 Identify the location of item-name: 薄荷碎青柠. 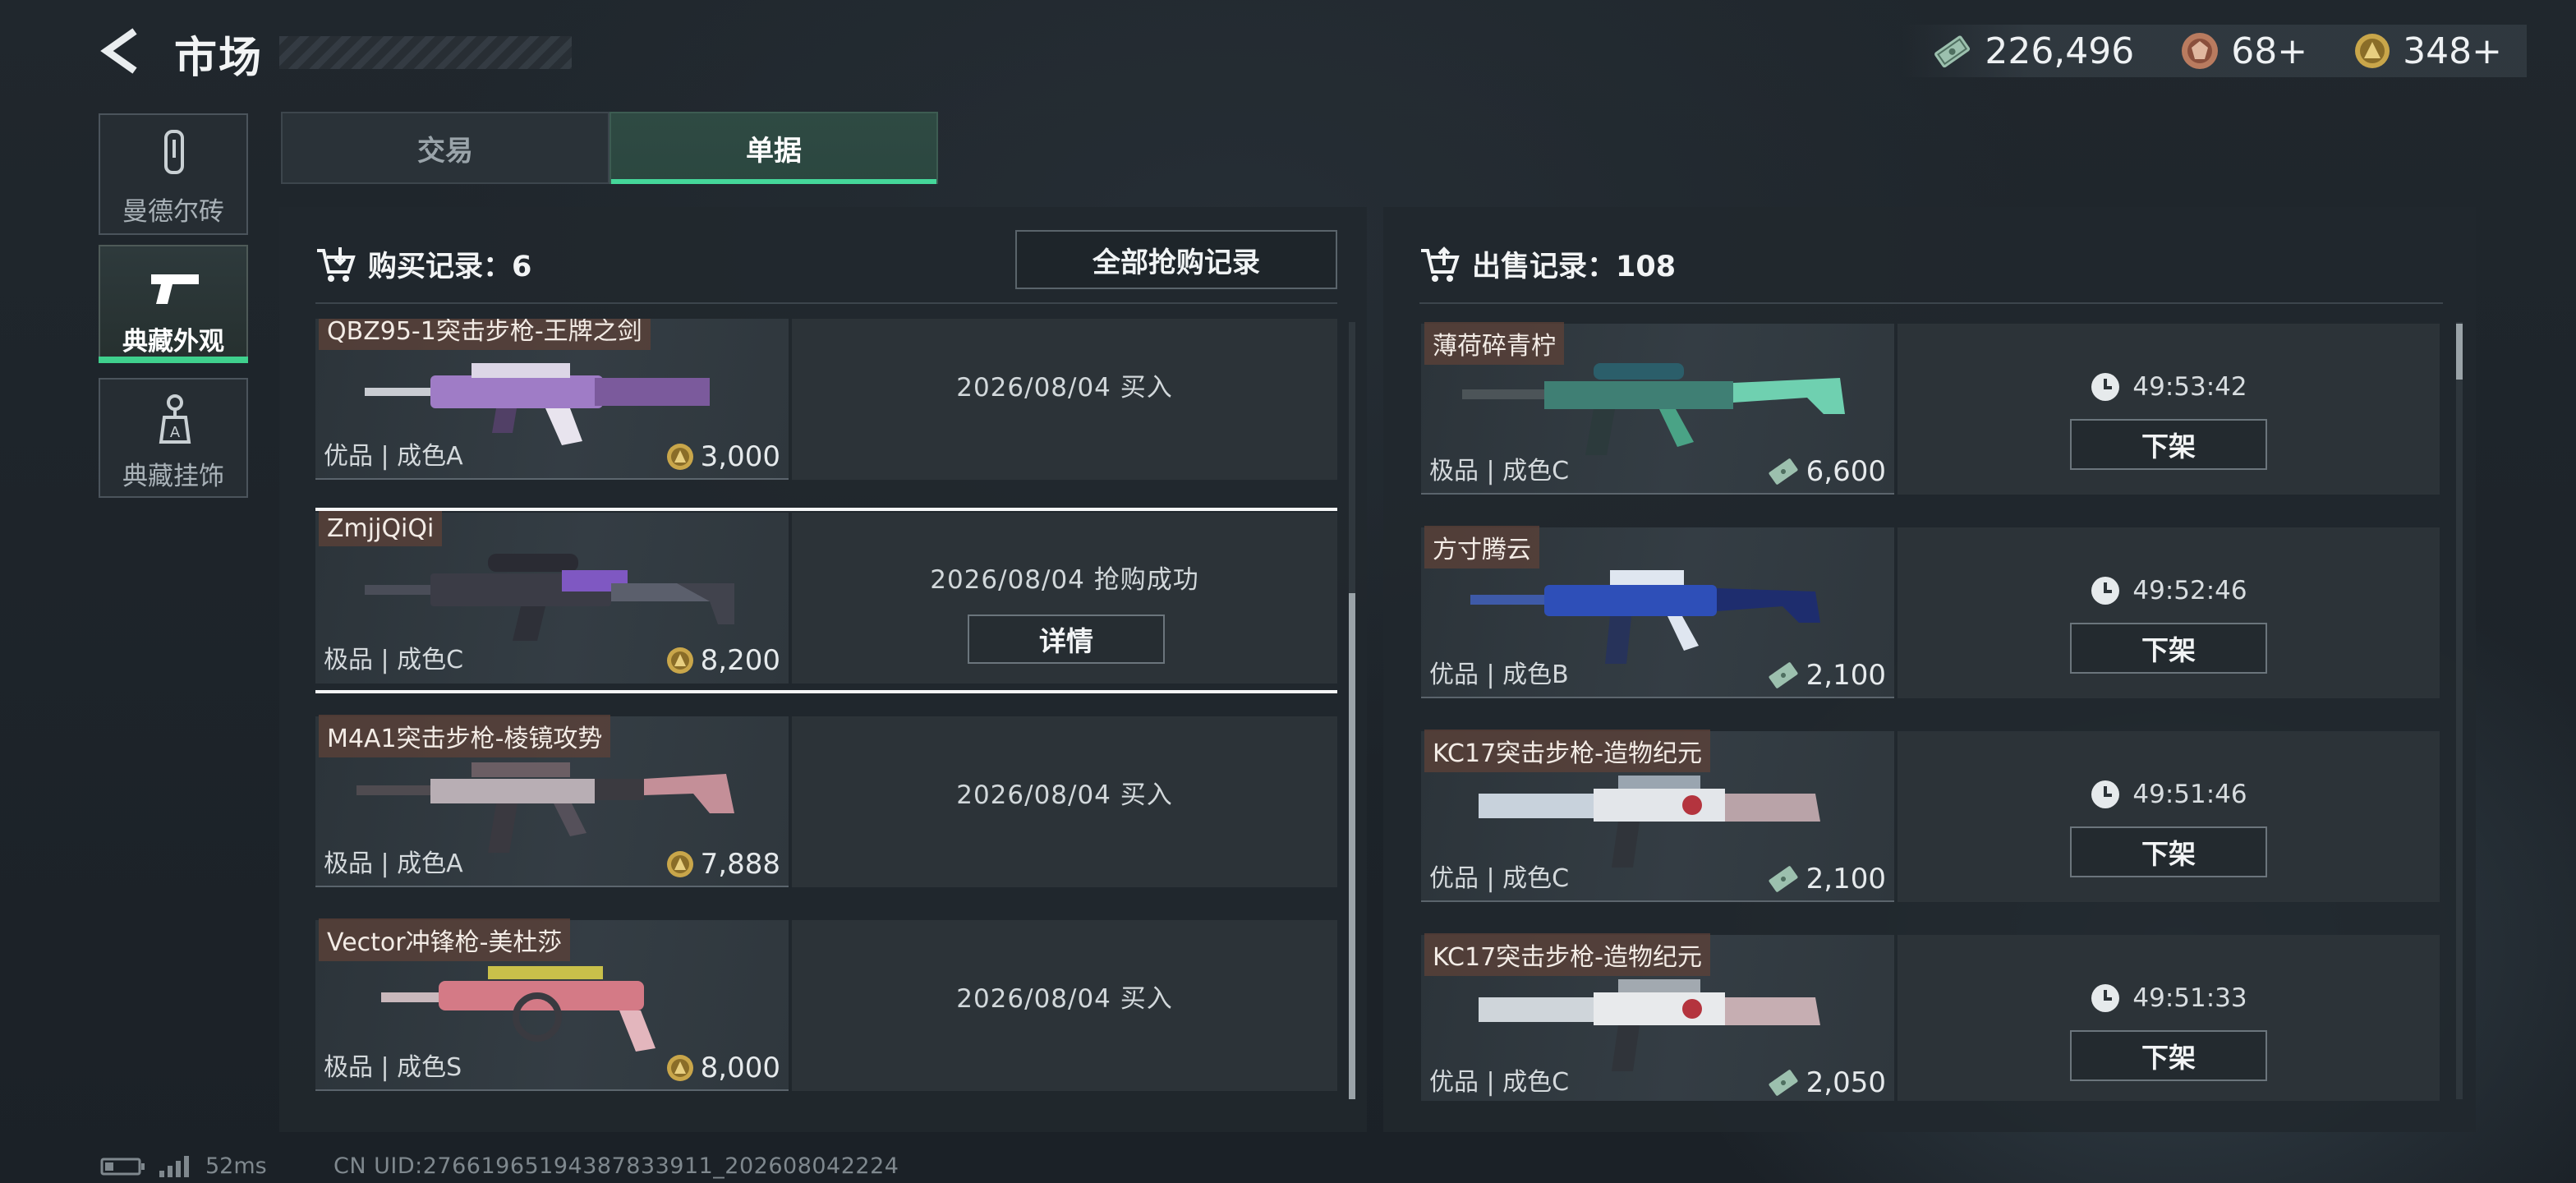
(1494, 343).